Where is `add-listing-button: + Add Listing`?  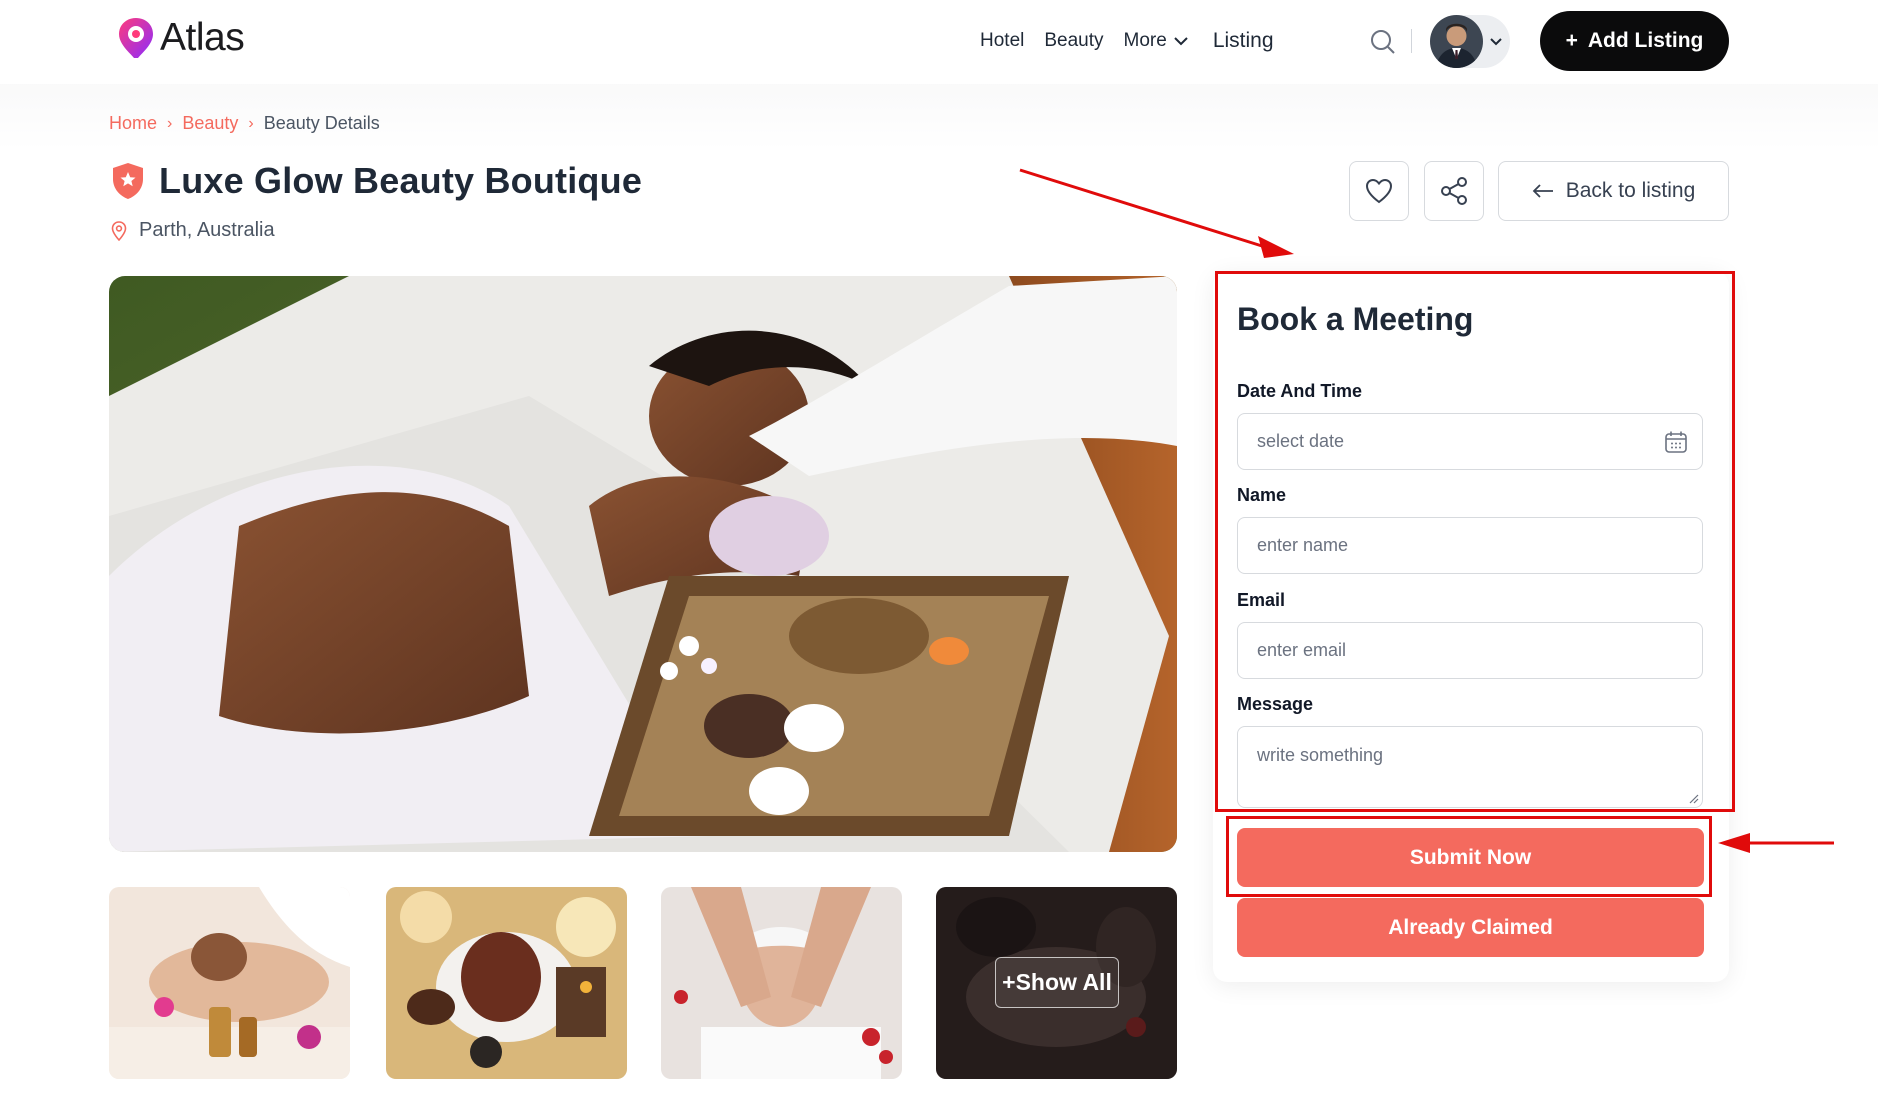 add-listing-button: + Add Listing is located at coordinates (1634, 41).